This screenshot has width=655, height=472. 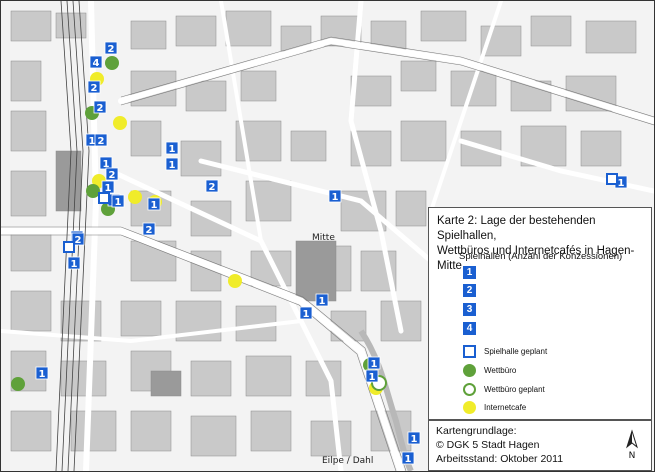 I want to click on legend-item-3: 3, so click(x=473, y=309).